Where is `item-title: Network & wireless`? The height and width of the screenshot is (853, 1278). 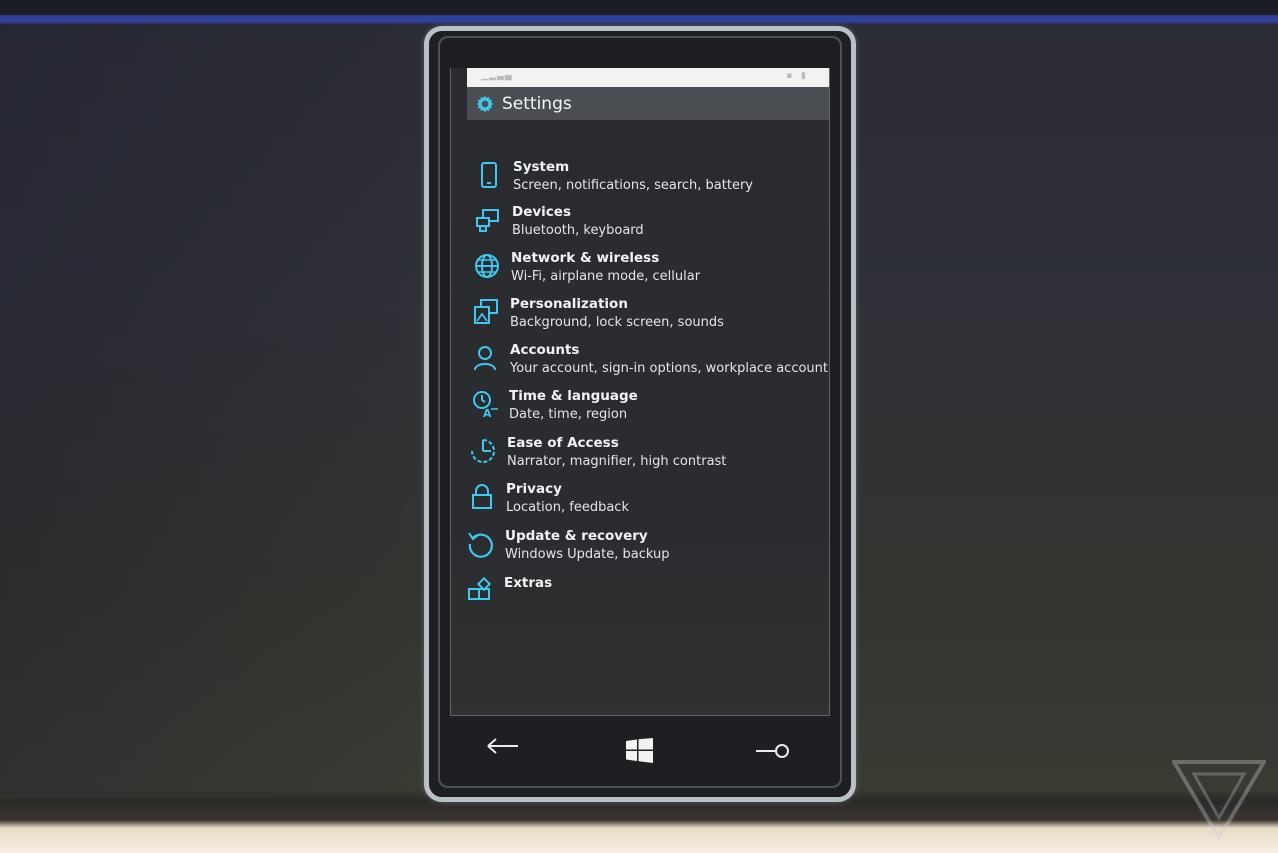 item-title: Network & wireless is located at coordinates (585, 258).